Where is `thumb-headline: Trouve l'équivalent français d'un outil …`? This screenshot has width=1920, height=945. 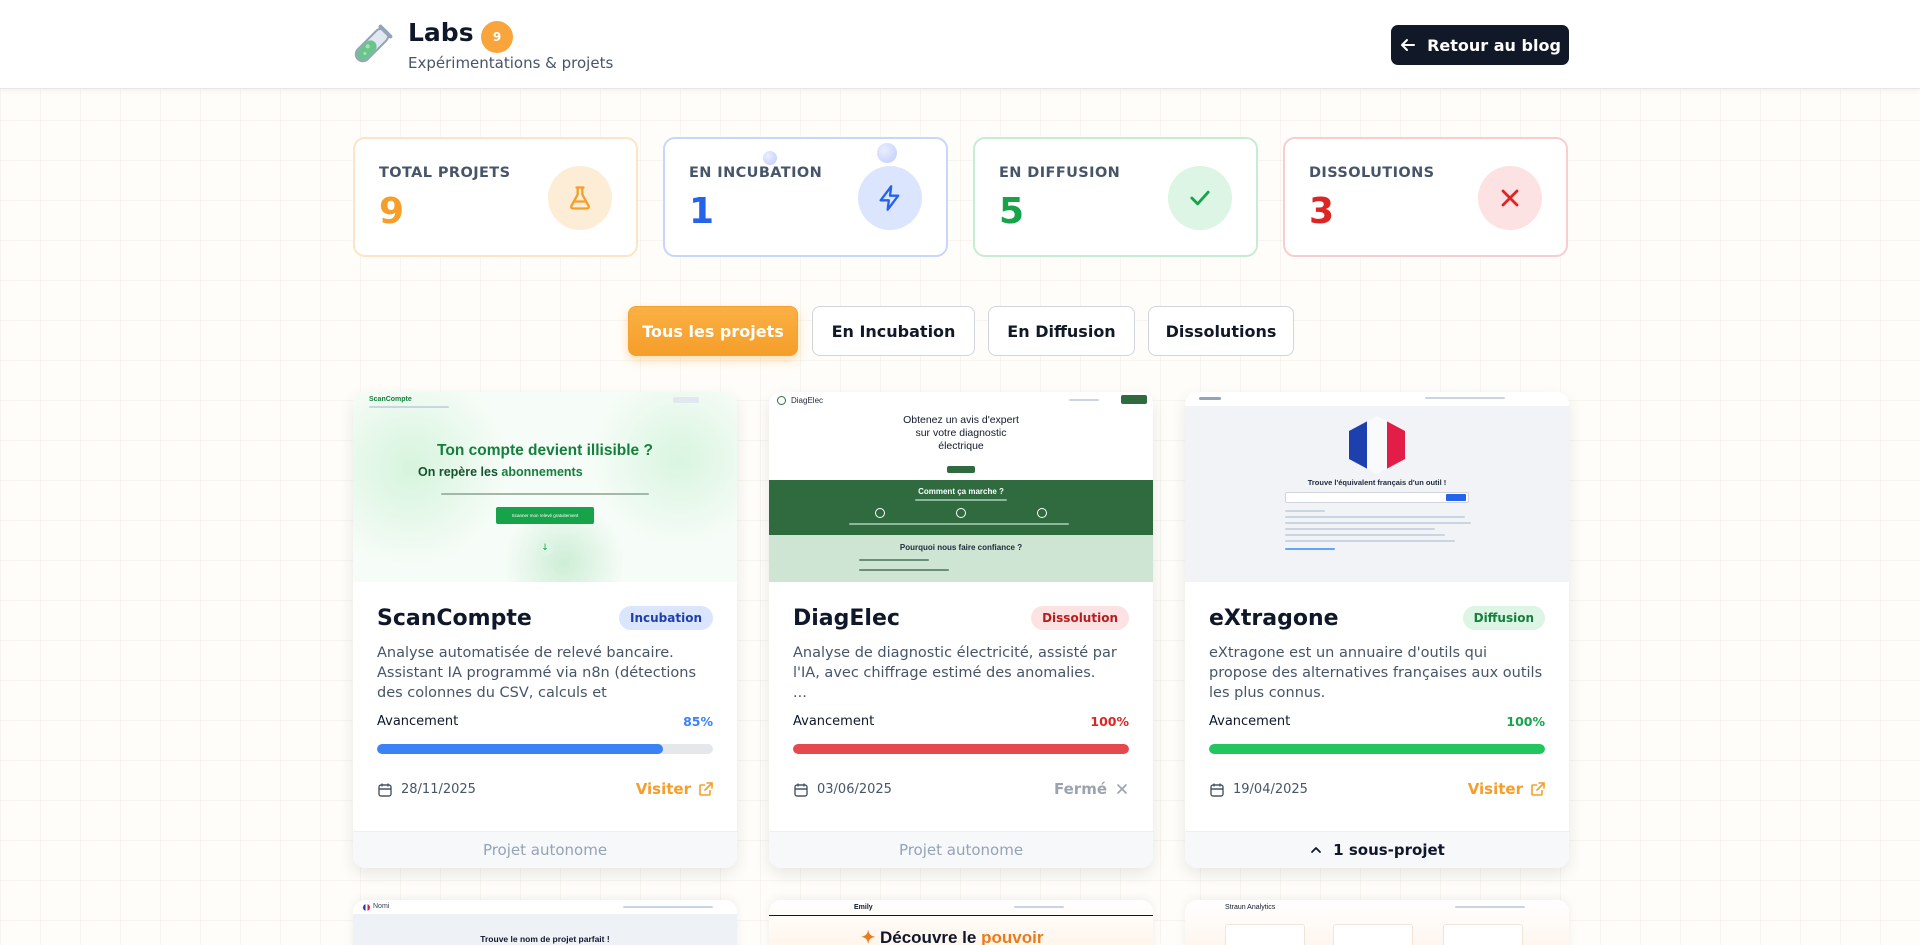
thumb-headline: Trouve l'équivalent français d'un outil … is located at coordinates (1377, 482).